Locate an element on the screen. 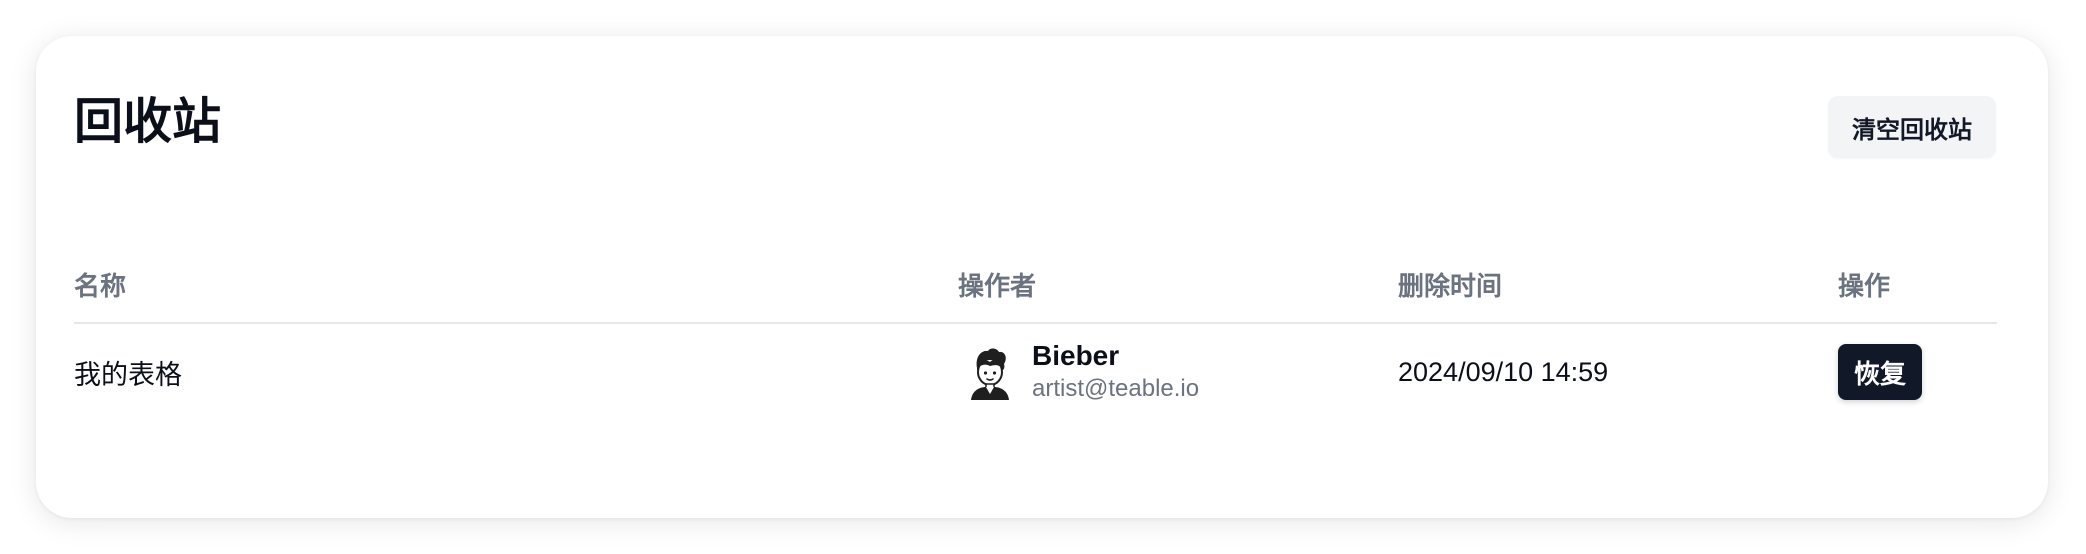 This screenshot has width=2086, height=554. column-header-operator: 操作者 is located at coordinates (997, 286).